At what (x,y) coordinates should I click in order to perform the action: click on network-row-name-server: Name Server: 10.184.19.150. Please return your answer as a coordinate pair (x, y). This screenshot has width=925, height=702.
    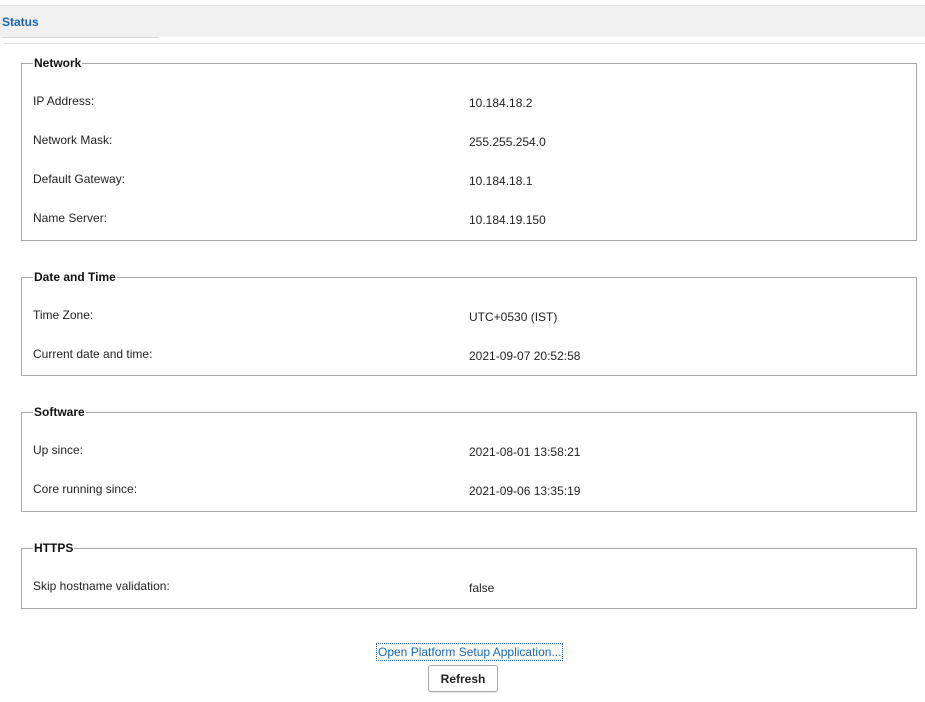
    Looking at the image, I should click on (469, 219).